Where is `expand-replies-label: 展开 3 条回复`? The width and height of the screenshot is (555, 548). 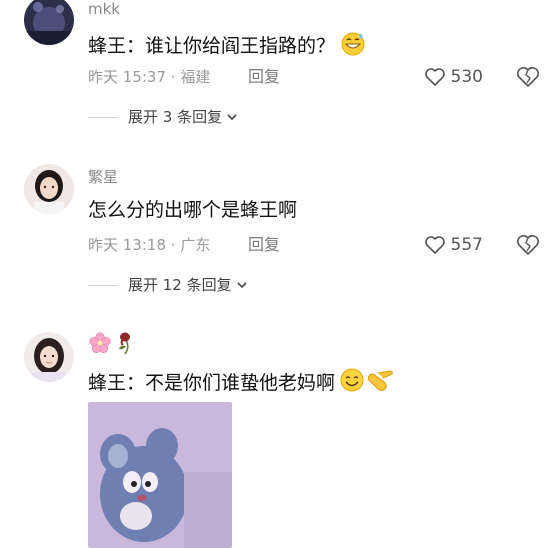 expand-replies-label: 展开 3 条回复 is located at coordinates (175, 117).